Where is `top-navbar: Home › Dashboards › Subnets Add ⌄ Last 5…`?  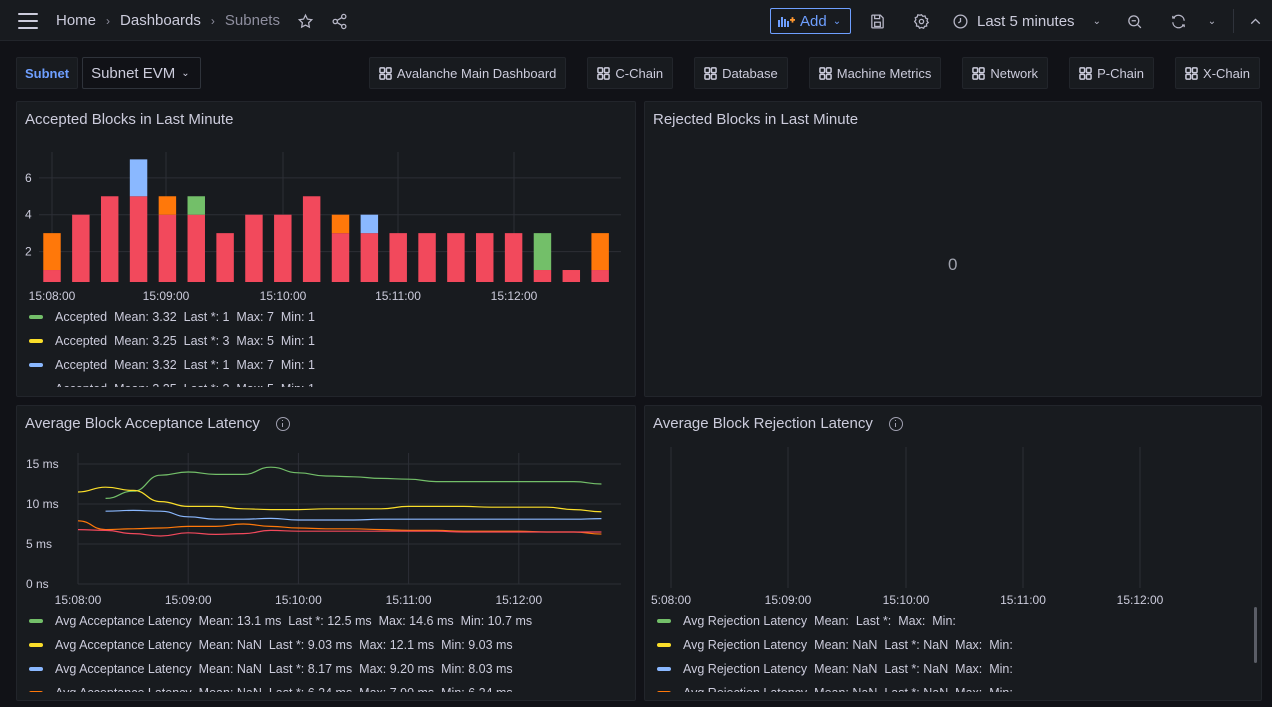
top-navbar: Home › Dashboards › Subnets Add ⌄ Last 5… is located at coordinates (636, 20).